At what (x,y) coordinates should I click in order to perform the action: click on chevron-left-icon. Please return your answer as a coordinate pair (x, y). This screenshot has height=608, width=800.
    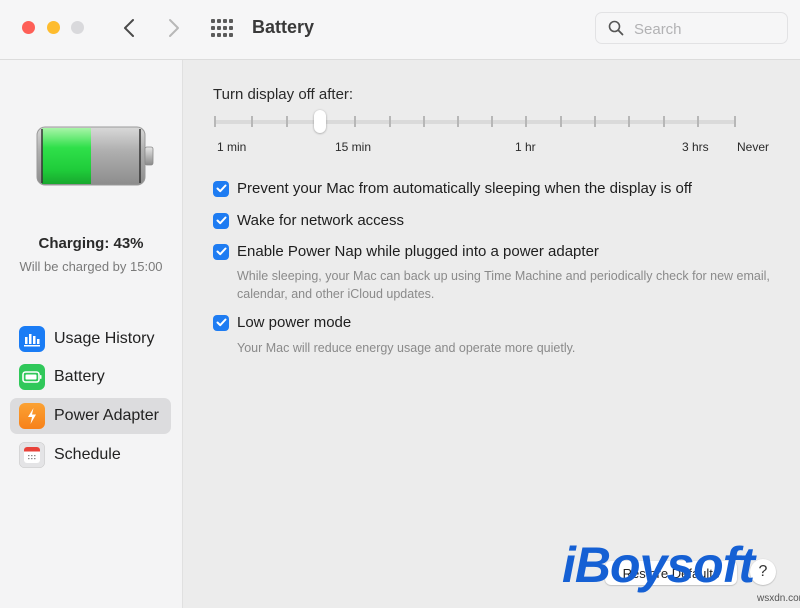
    Looking at the image, I should click on (129, 28).